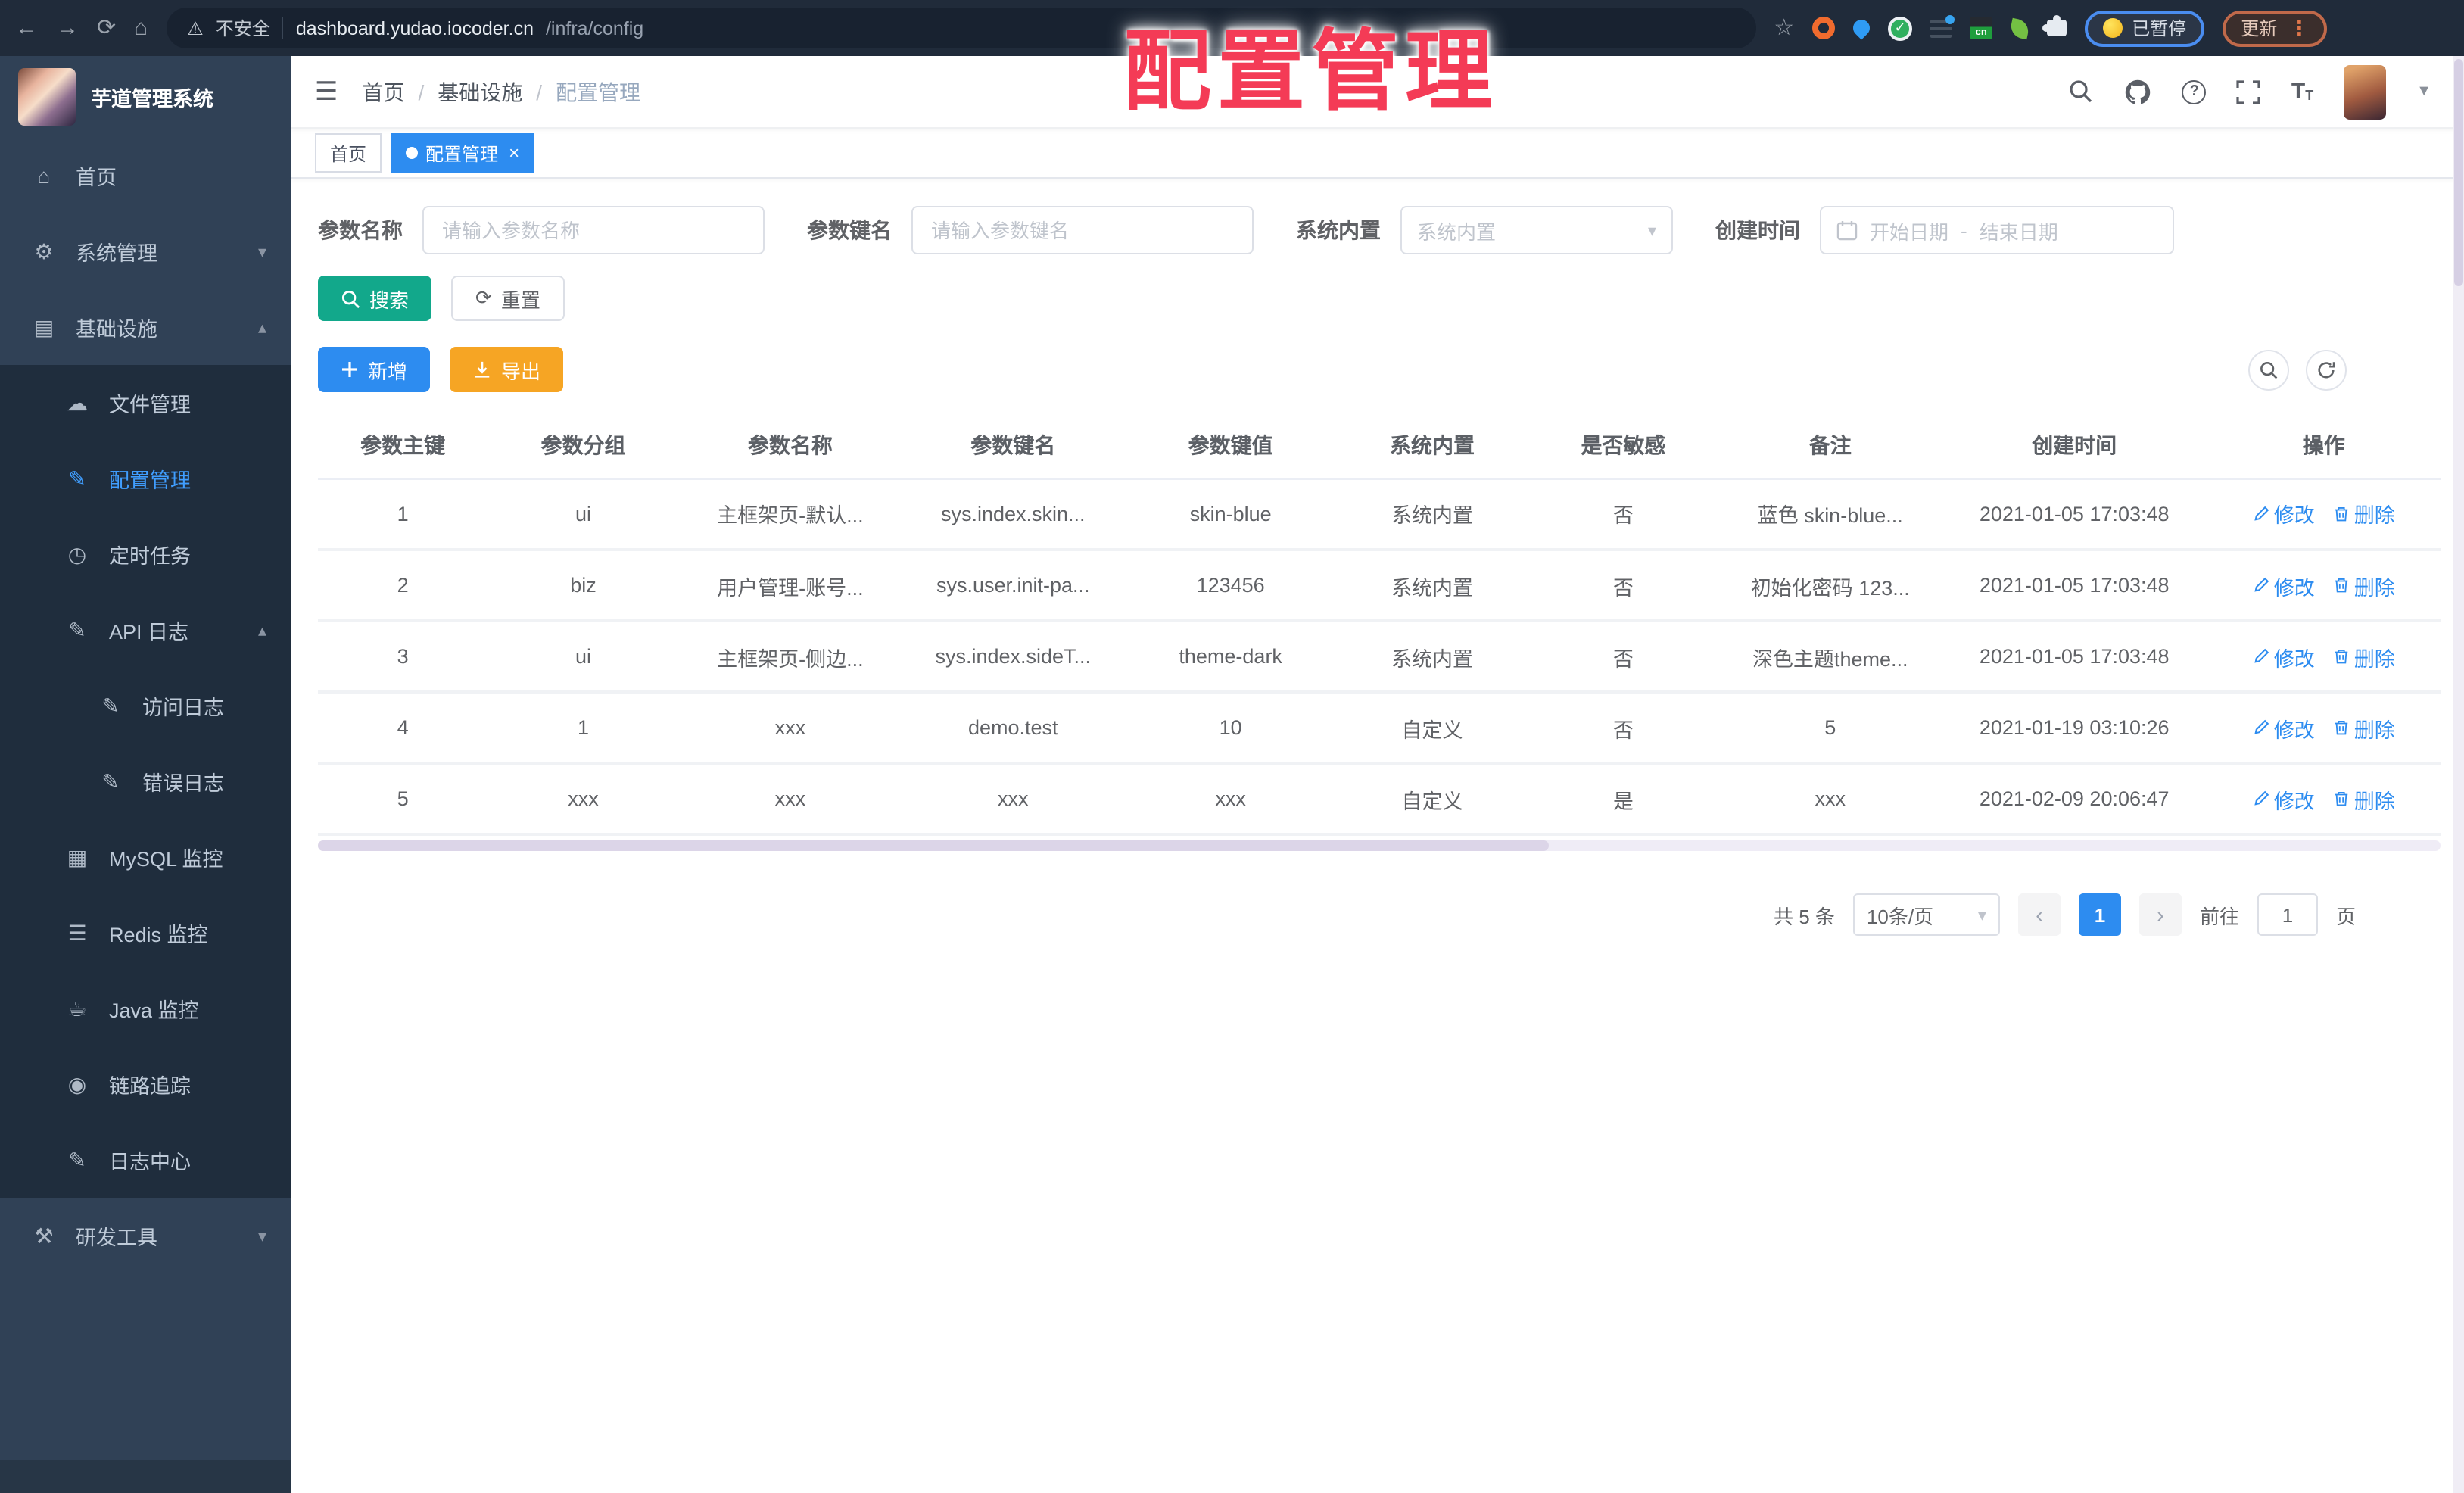  I want to click on fullscreen-icon, so click(2249, 91).